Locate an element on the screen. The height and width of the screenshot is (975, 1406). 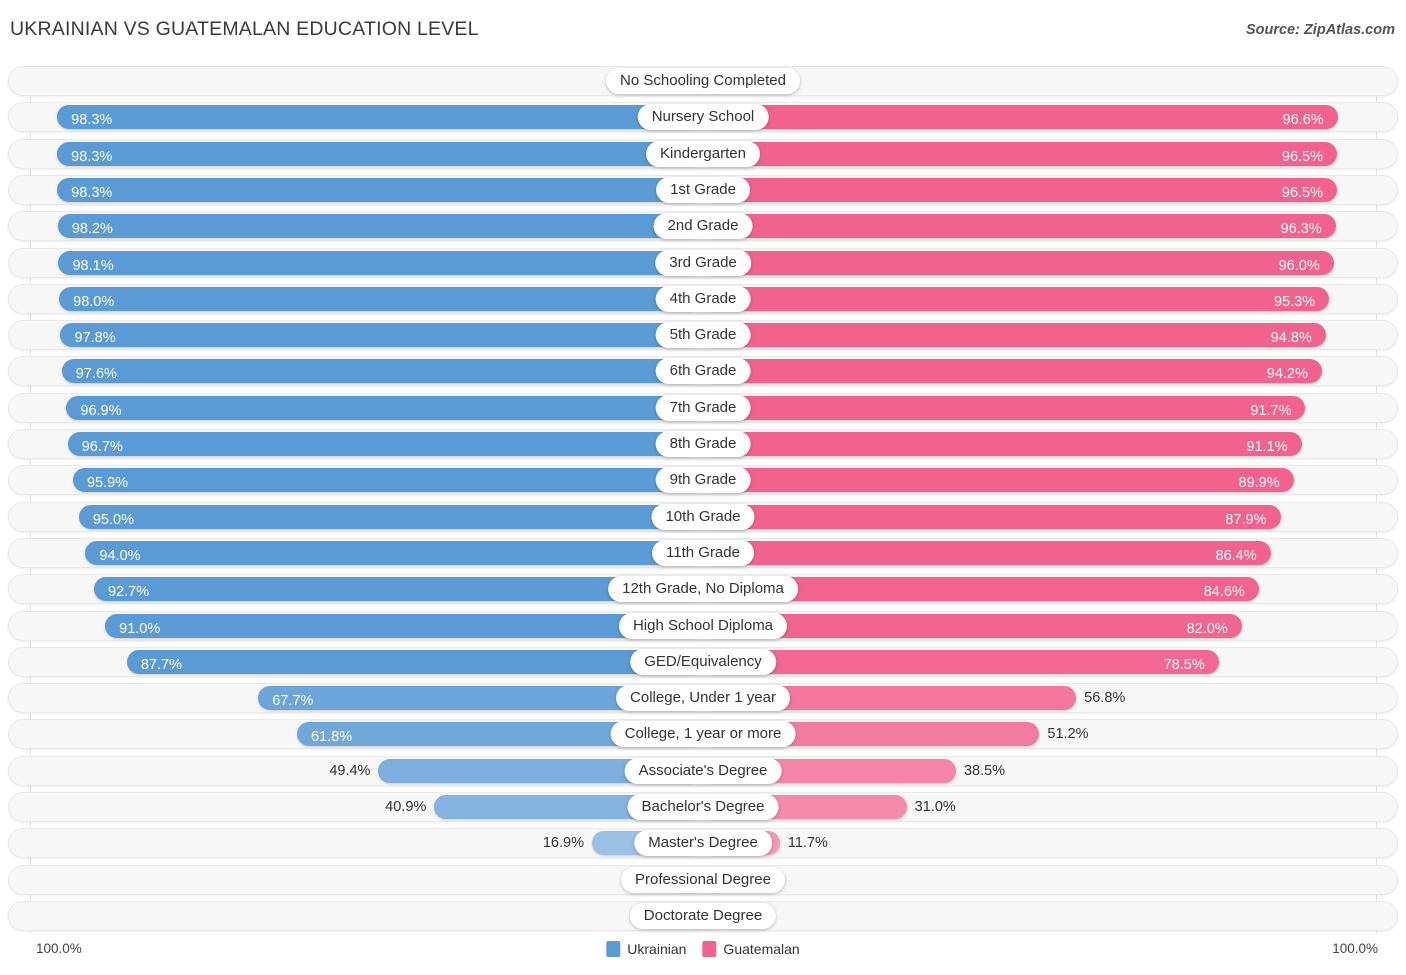
chart-row: 49.4% 38.5% Associate's Degree is located at coordinates (703, 770).